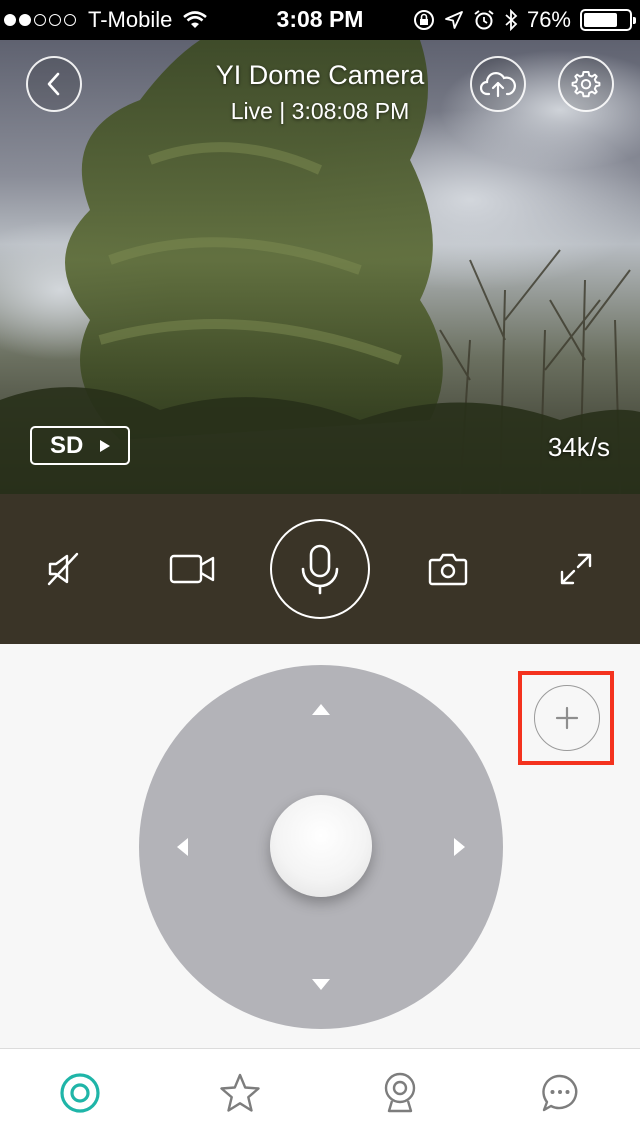 The image size is (640, 1136). I want to click on snapshot-button, so click(448, 569).